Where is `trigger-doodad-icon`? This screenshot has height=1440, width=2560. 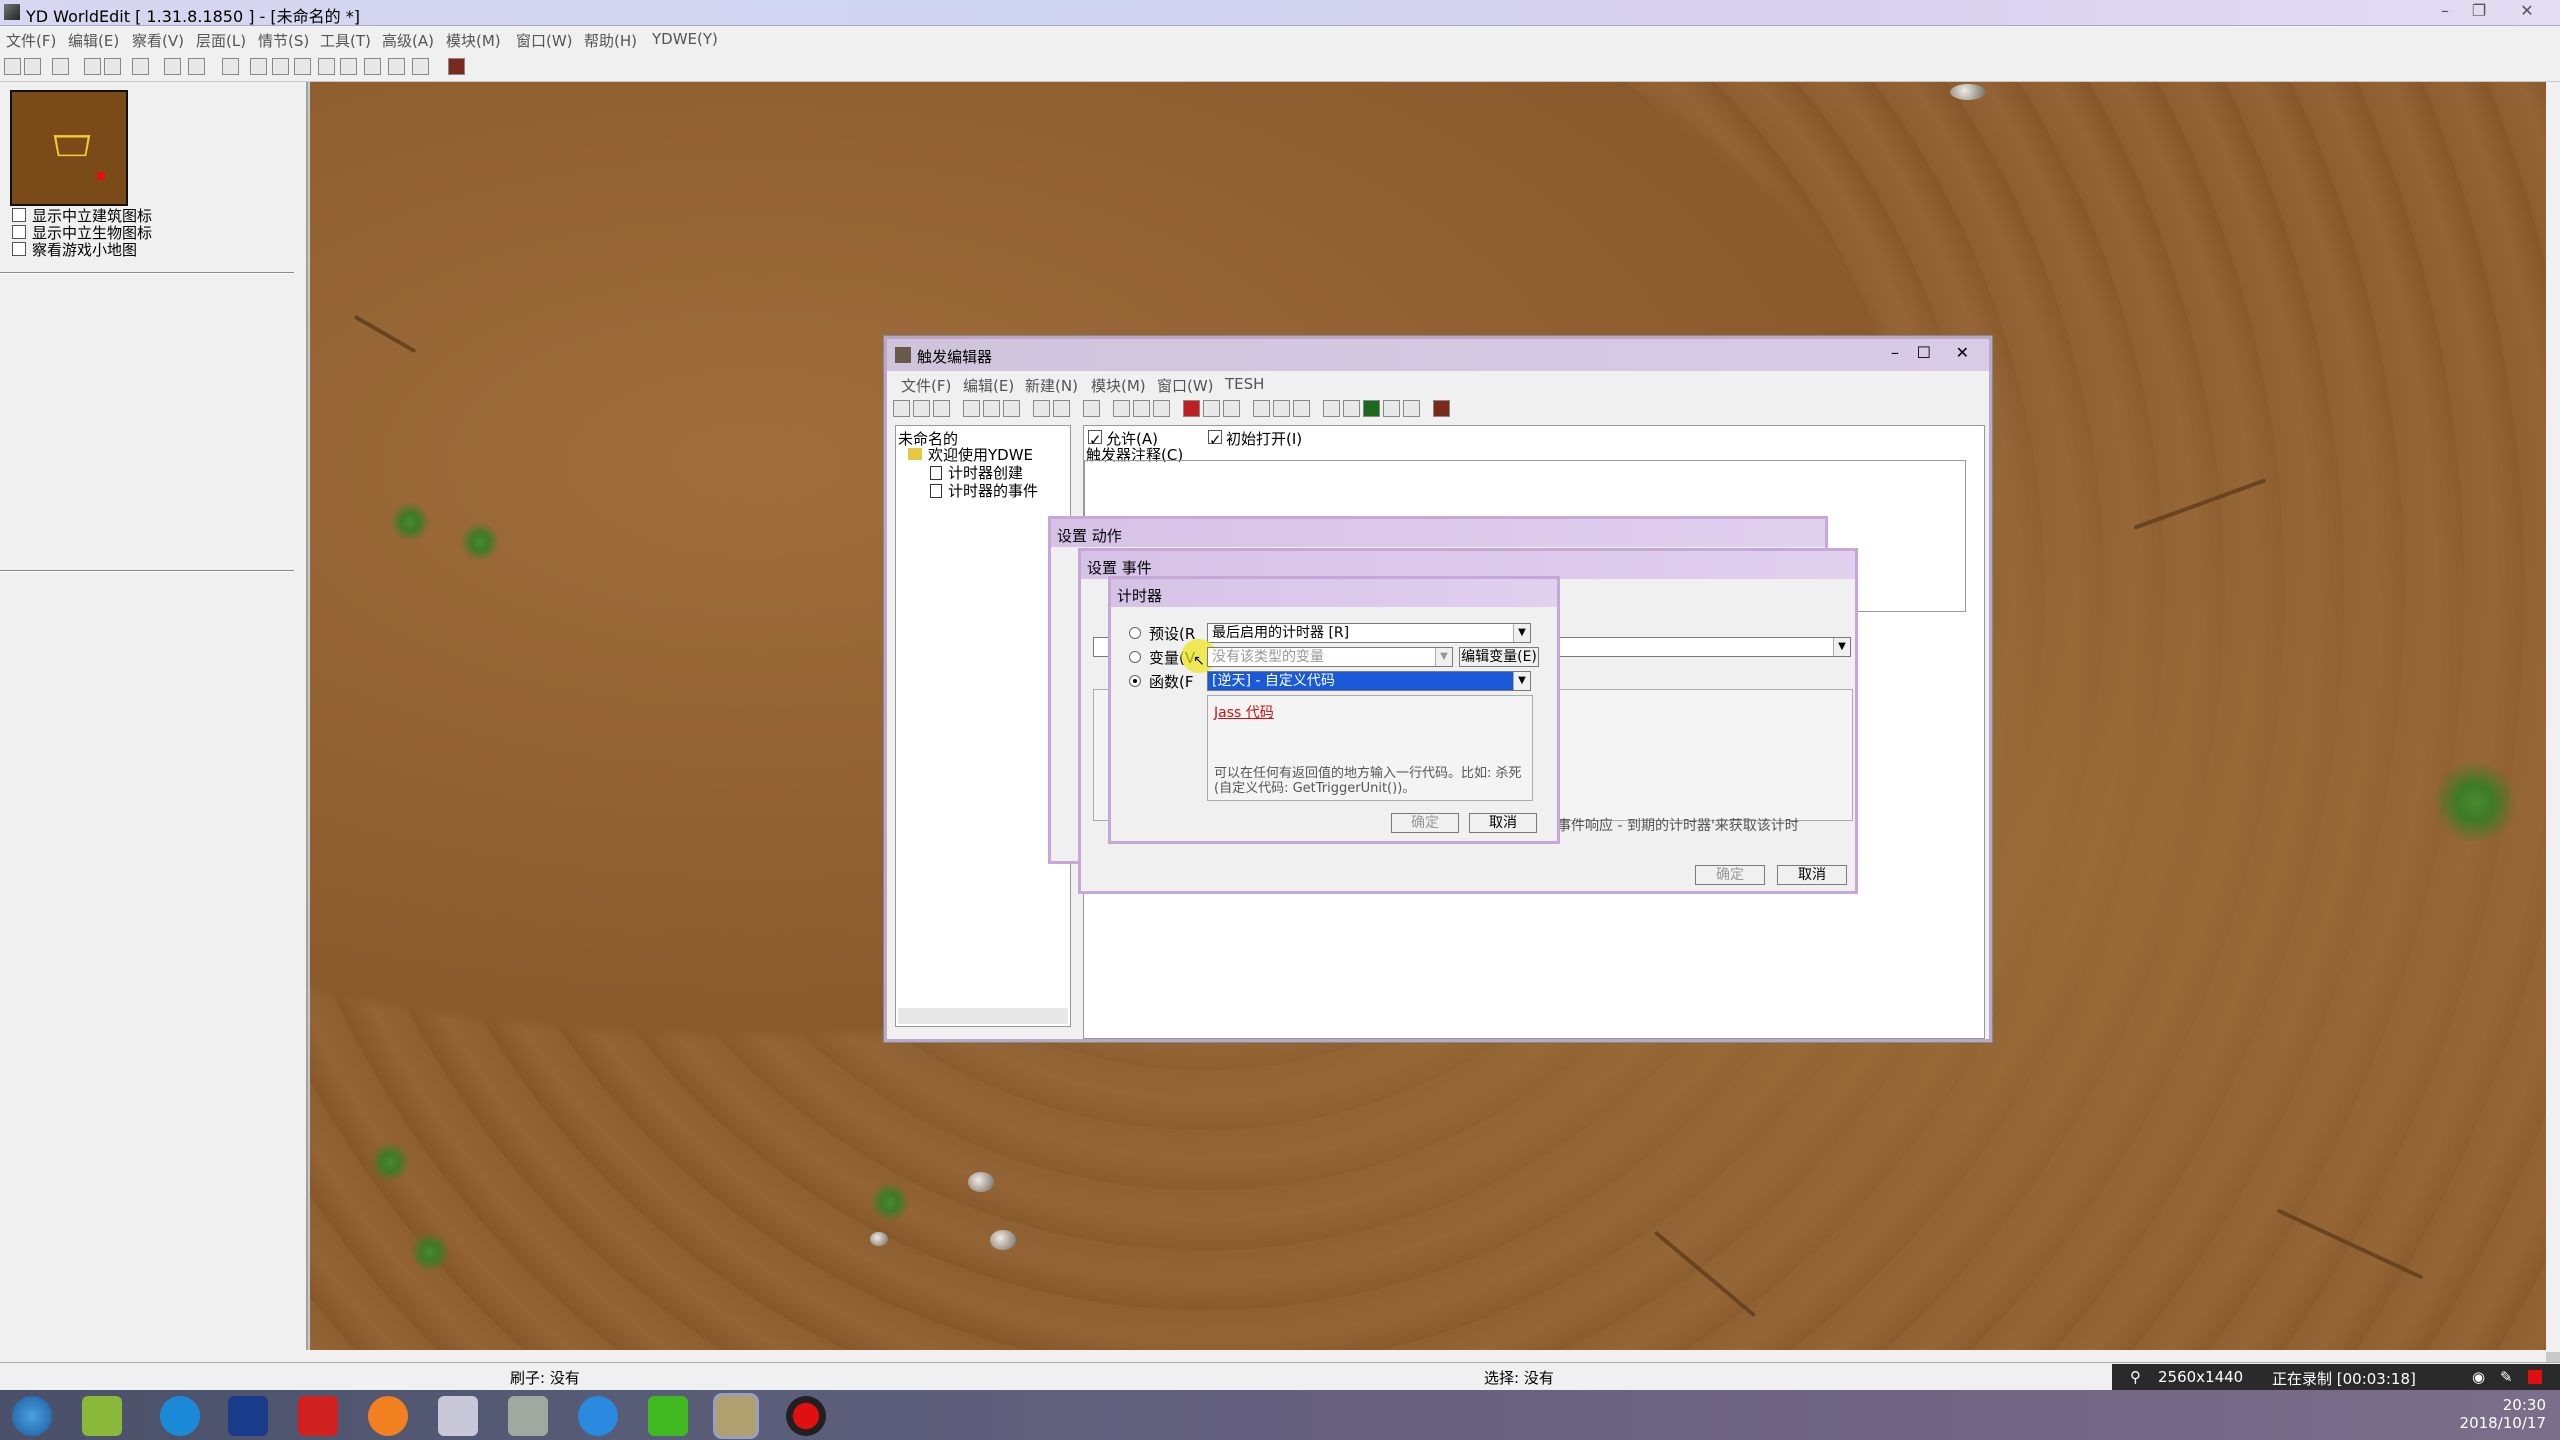
trigger-doodad-icon is located at coordinates (1281, 408).